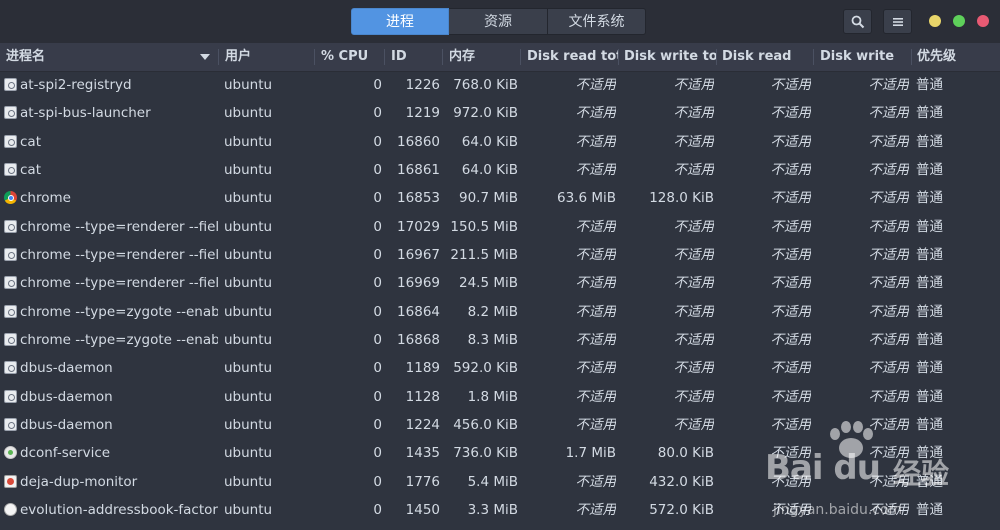 The image size is (1000, 530). What do you see at coordinates (265, 57) in the screenshot?
I see `column-header-user: 用户` at bounding box center [265, 57].